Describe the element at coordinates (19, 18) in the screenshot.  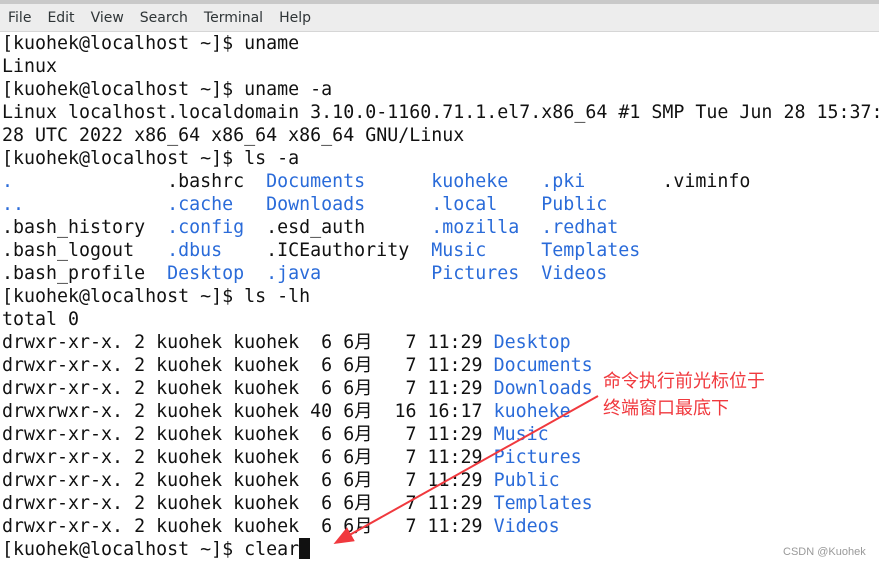
I see `menu-file: File` at that location.